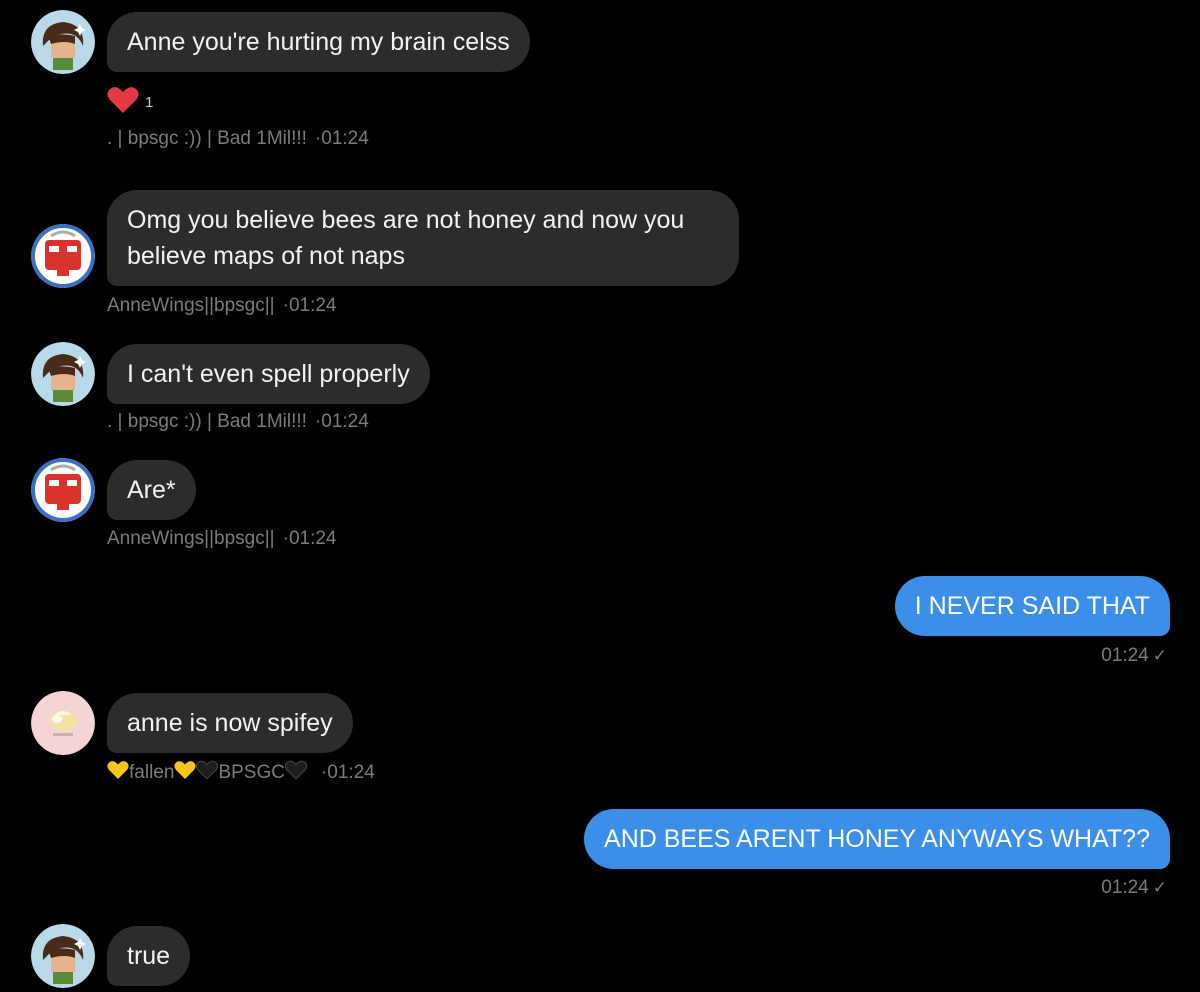 This screenshot has width=1200, height=992. I want to click on message-meta: fallen BPSGC ·01:24, so click(241, 773).